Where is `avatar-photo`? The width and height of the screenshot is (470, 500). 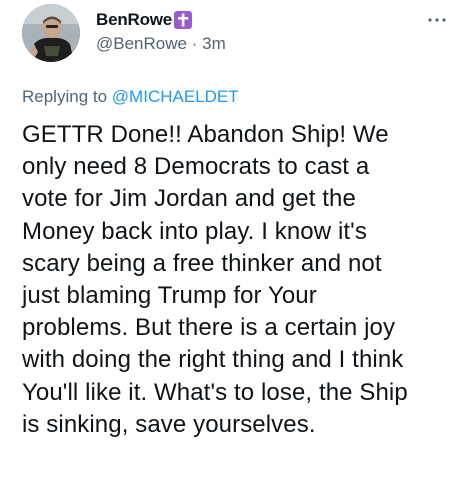
avatar-photo is located at coordinates (51, 33).